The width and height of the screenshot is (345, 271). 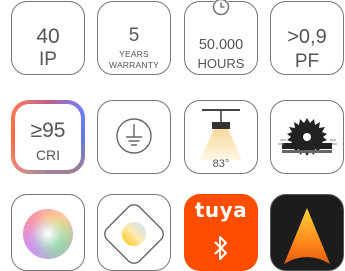 I want to click on ip-value: 40, so click(x=48, y=36).